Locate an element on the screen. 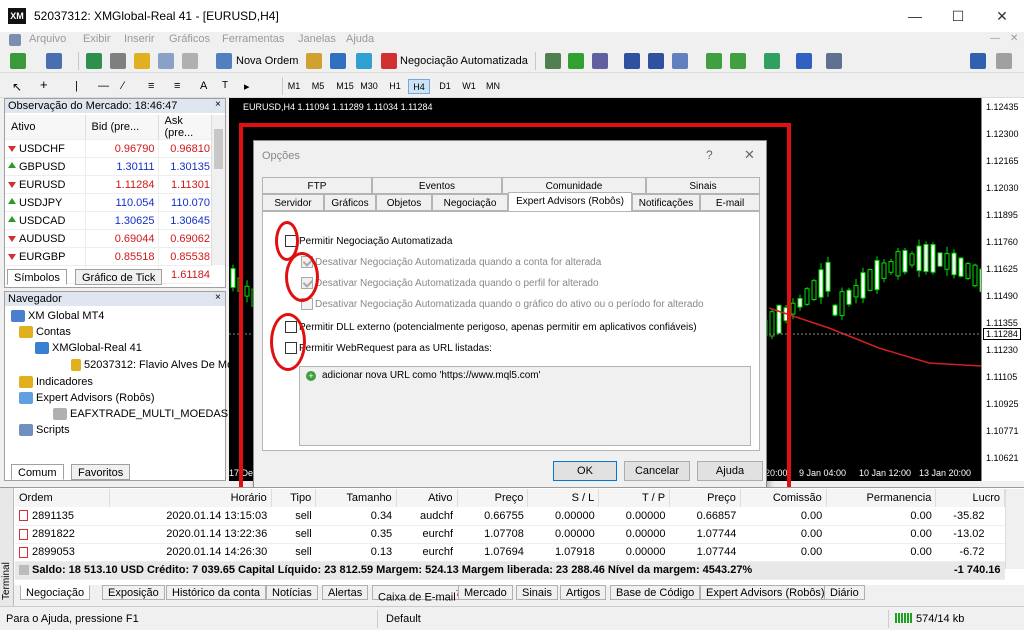 This screenshot has height=630, width=1024. cursor-icon: ↖ is located at coordinates (17, 87).